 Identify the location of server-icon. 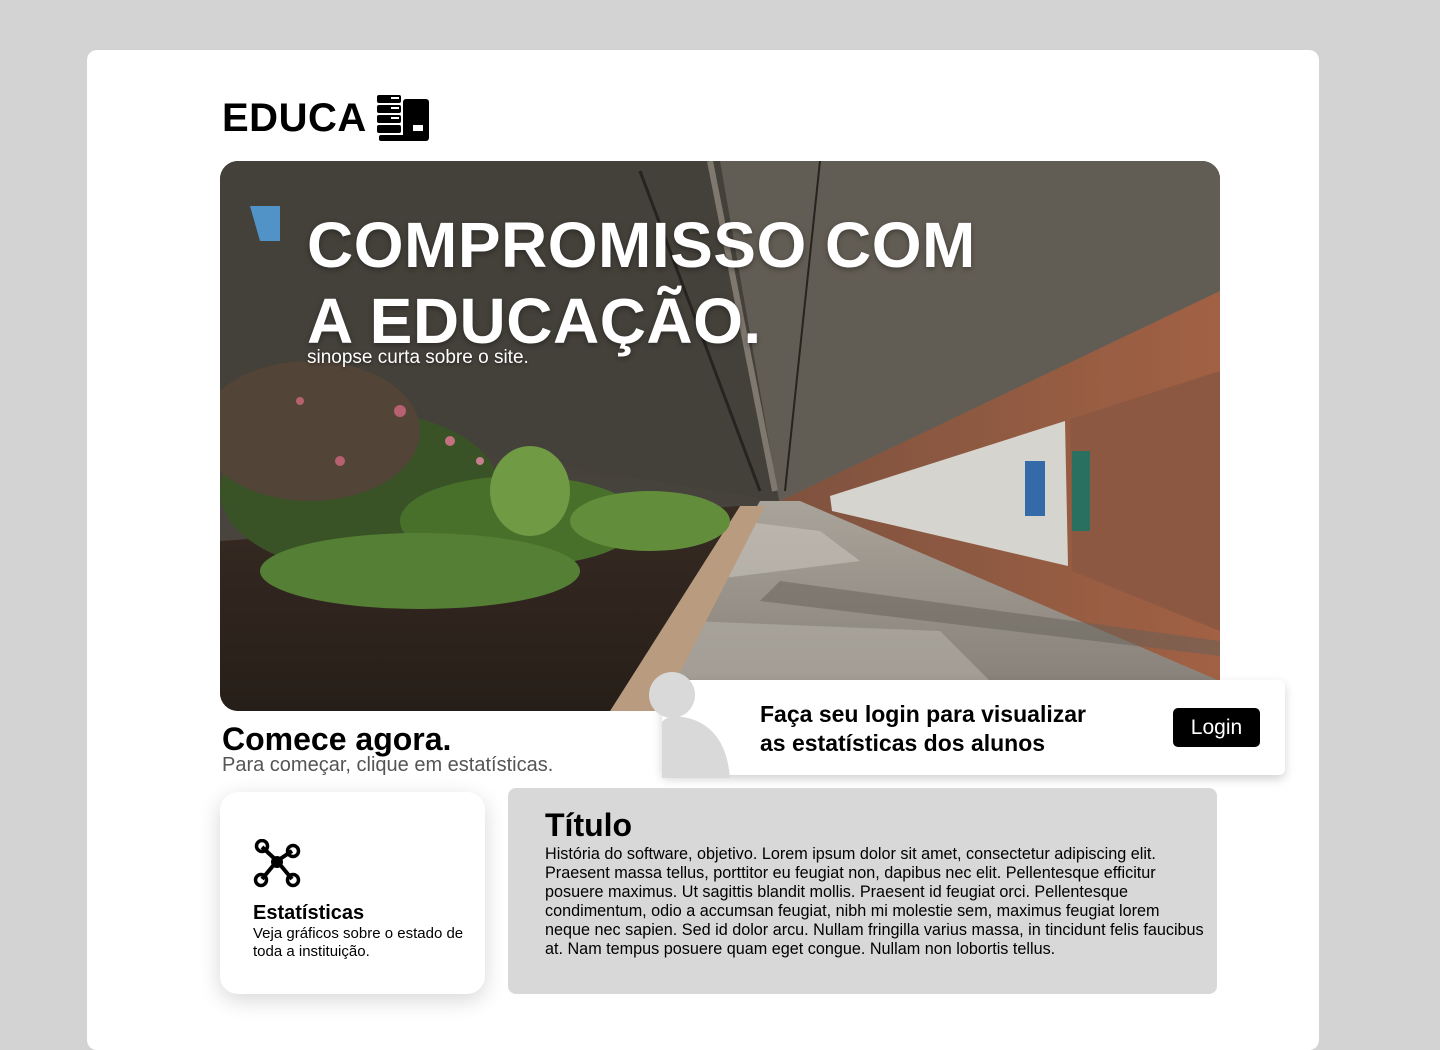
(402, 118).